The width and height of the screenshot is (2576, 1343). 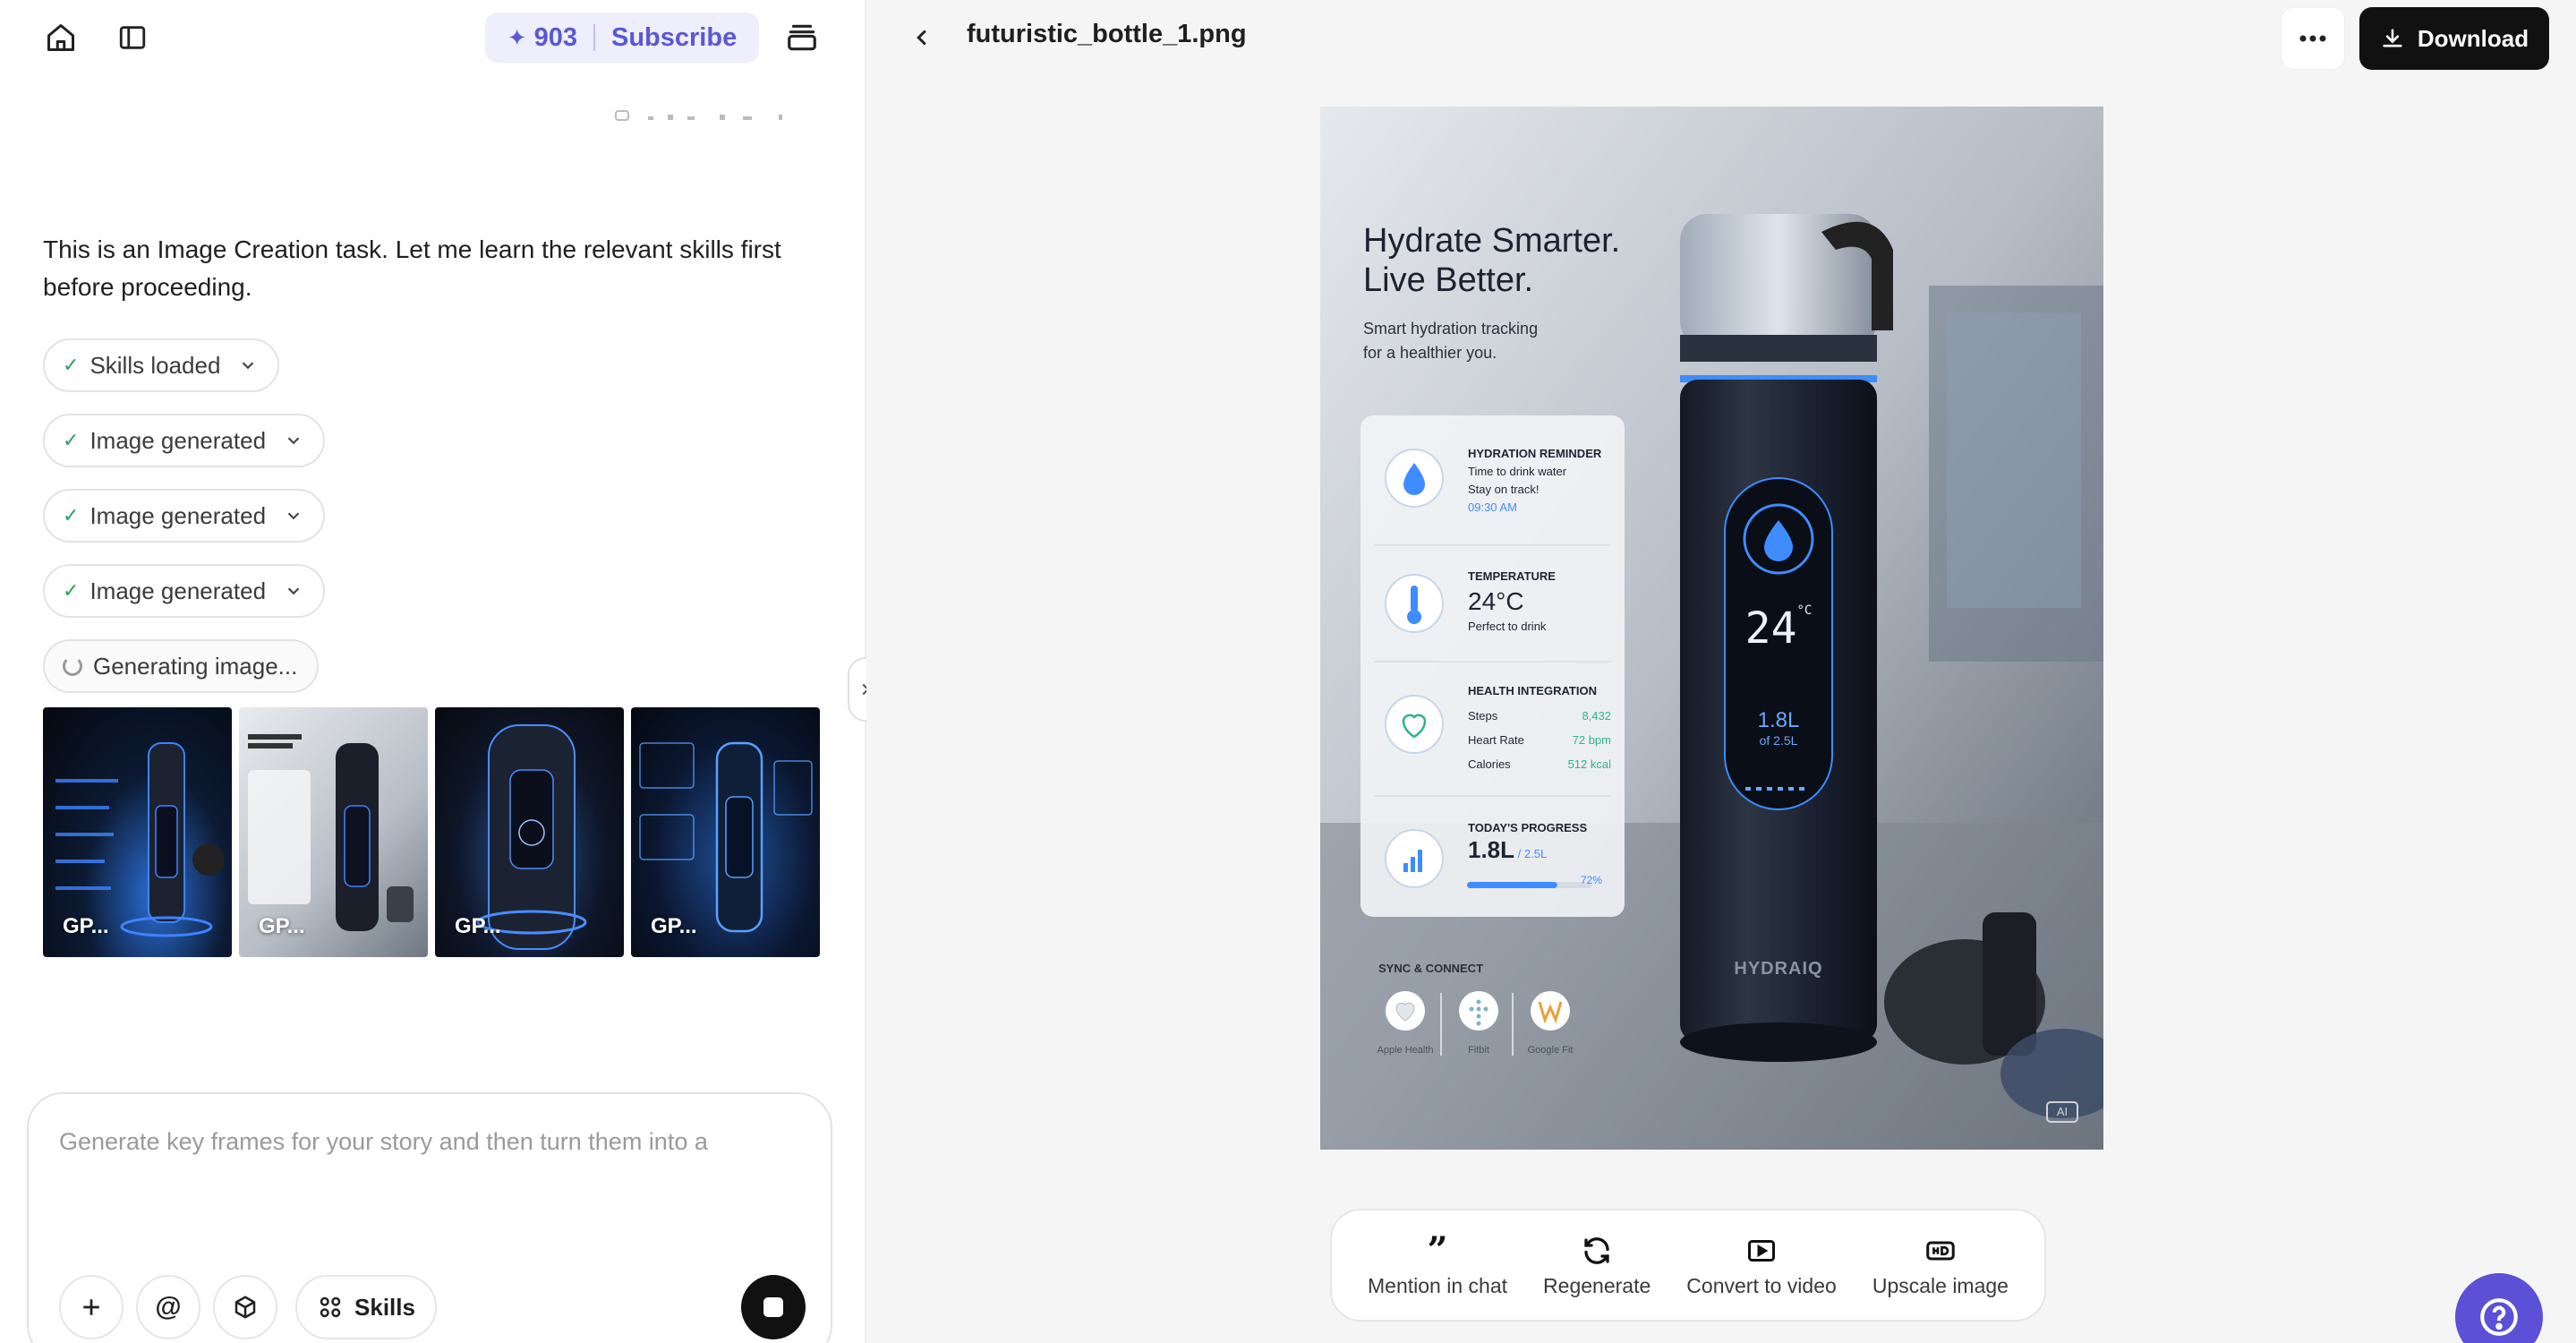 I want to click on step-skills-loaded: ✓ Skills loaded, so click(x=161, y=365).